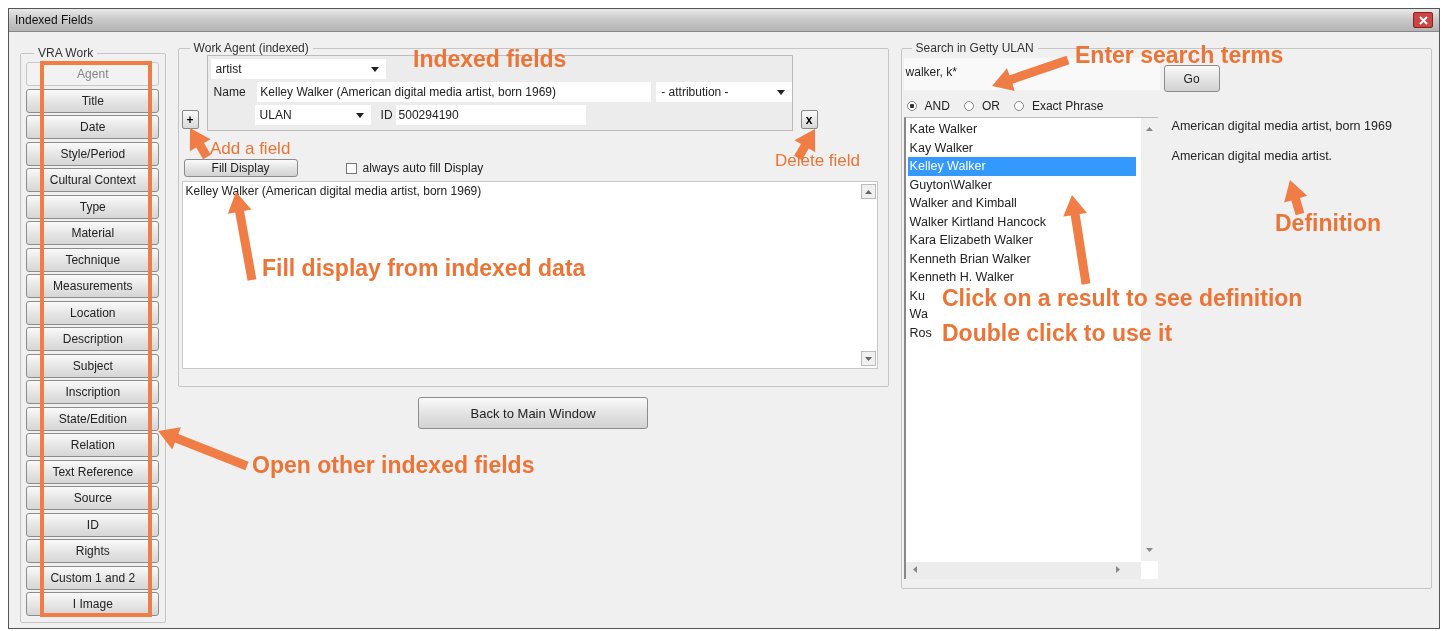 This screenshot has width=1448, height=631. What do you see at coordinates (93, 365) in the screenshot?
I see `field-button: Subject` at bounding box center [93, 365].